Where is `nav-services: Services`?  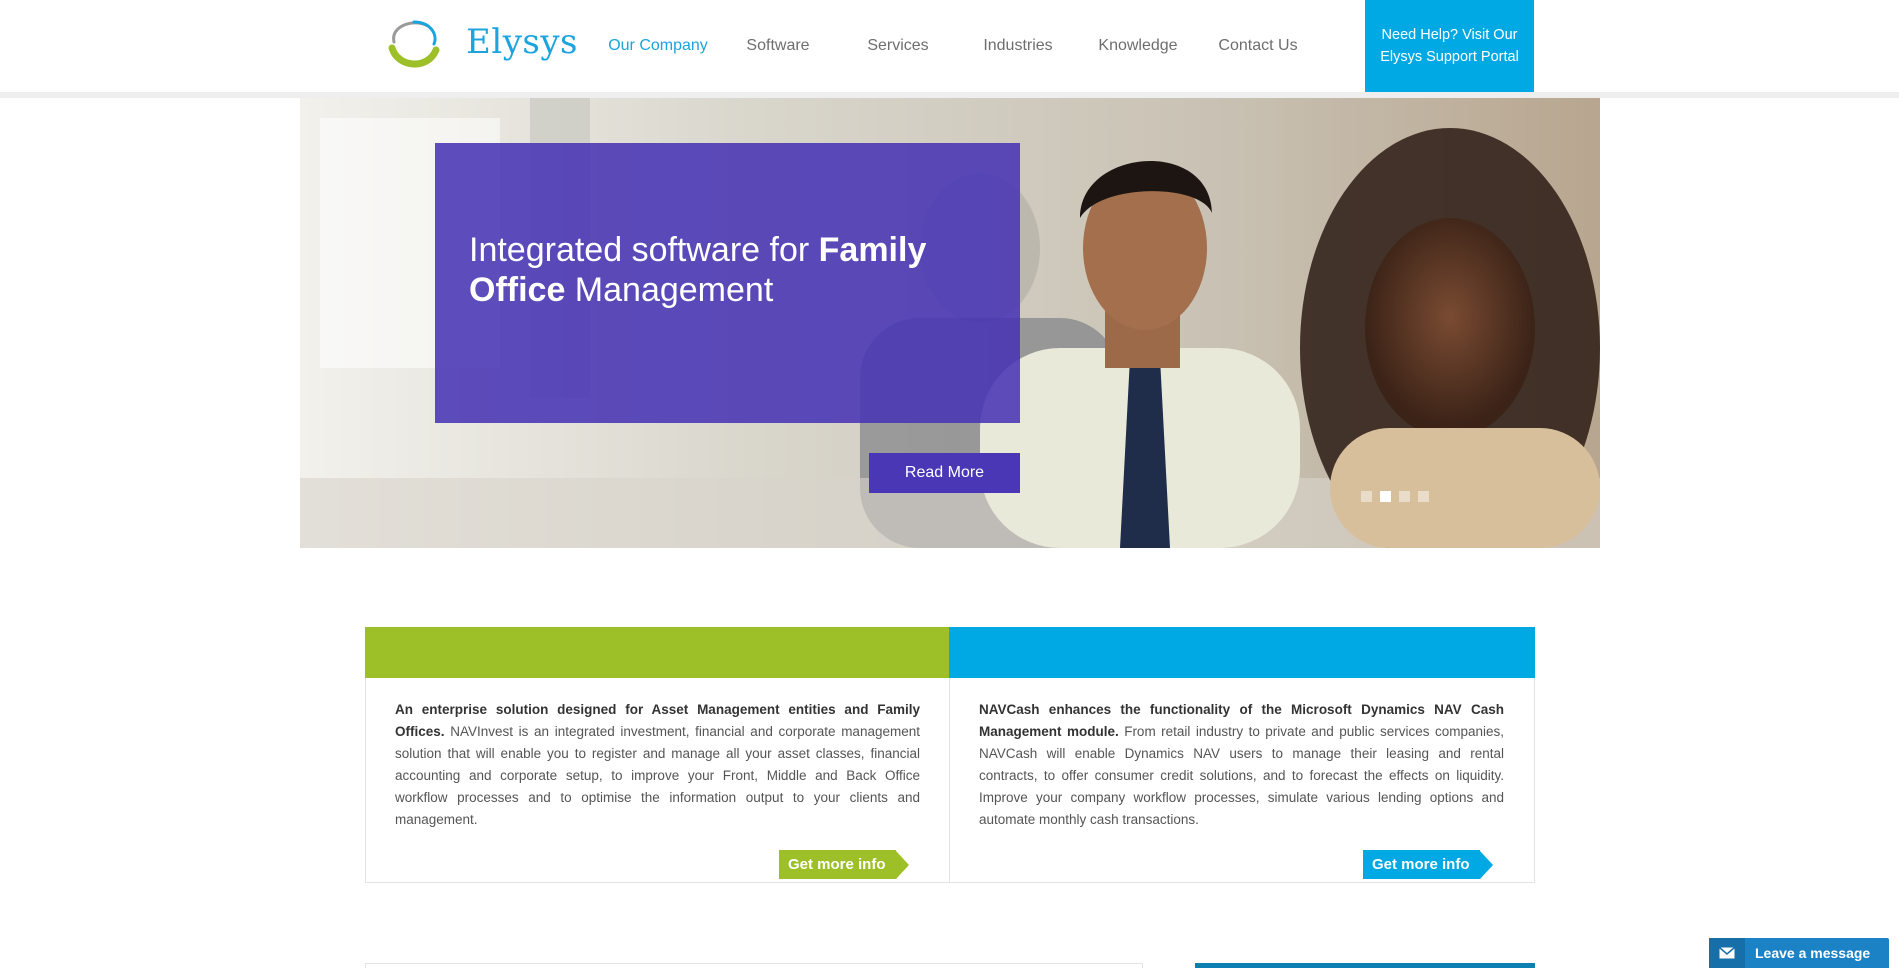 nav-services: Services is located at coordinates (898, 46).